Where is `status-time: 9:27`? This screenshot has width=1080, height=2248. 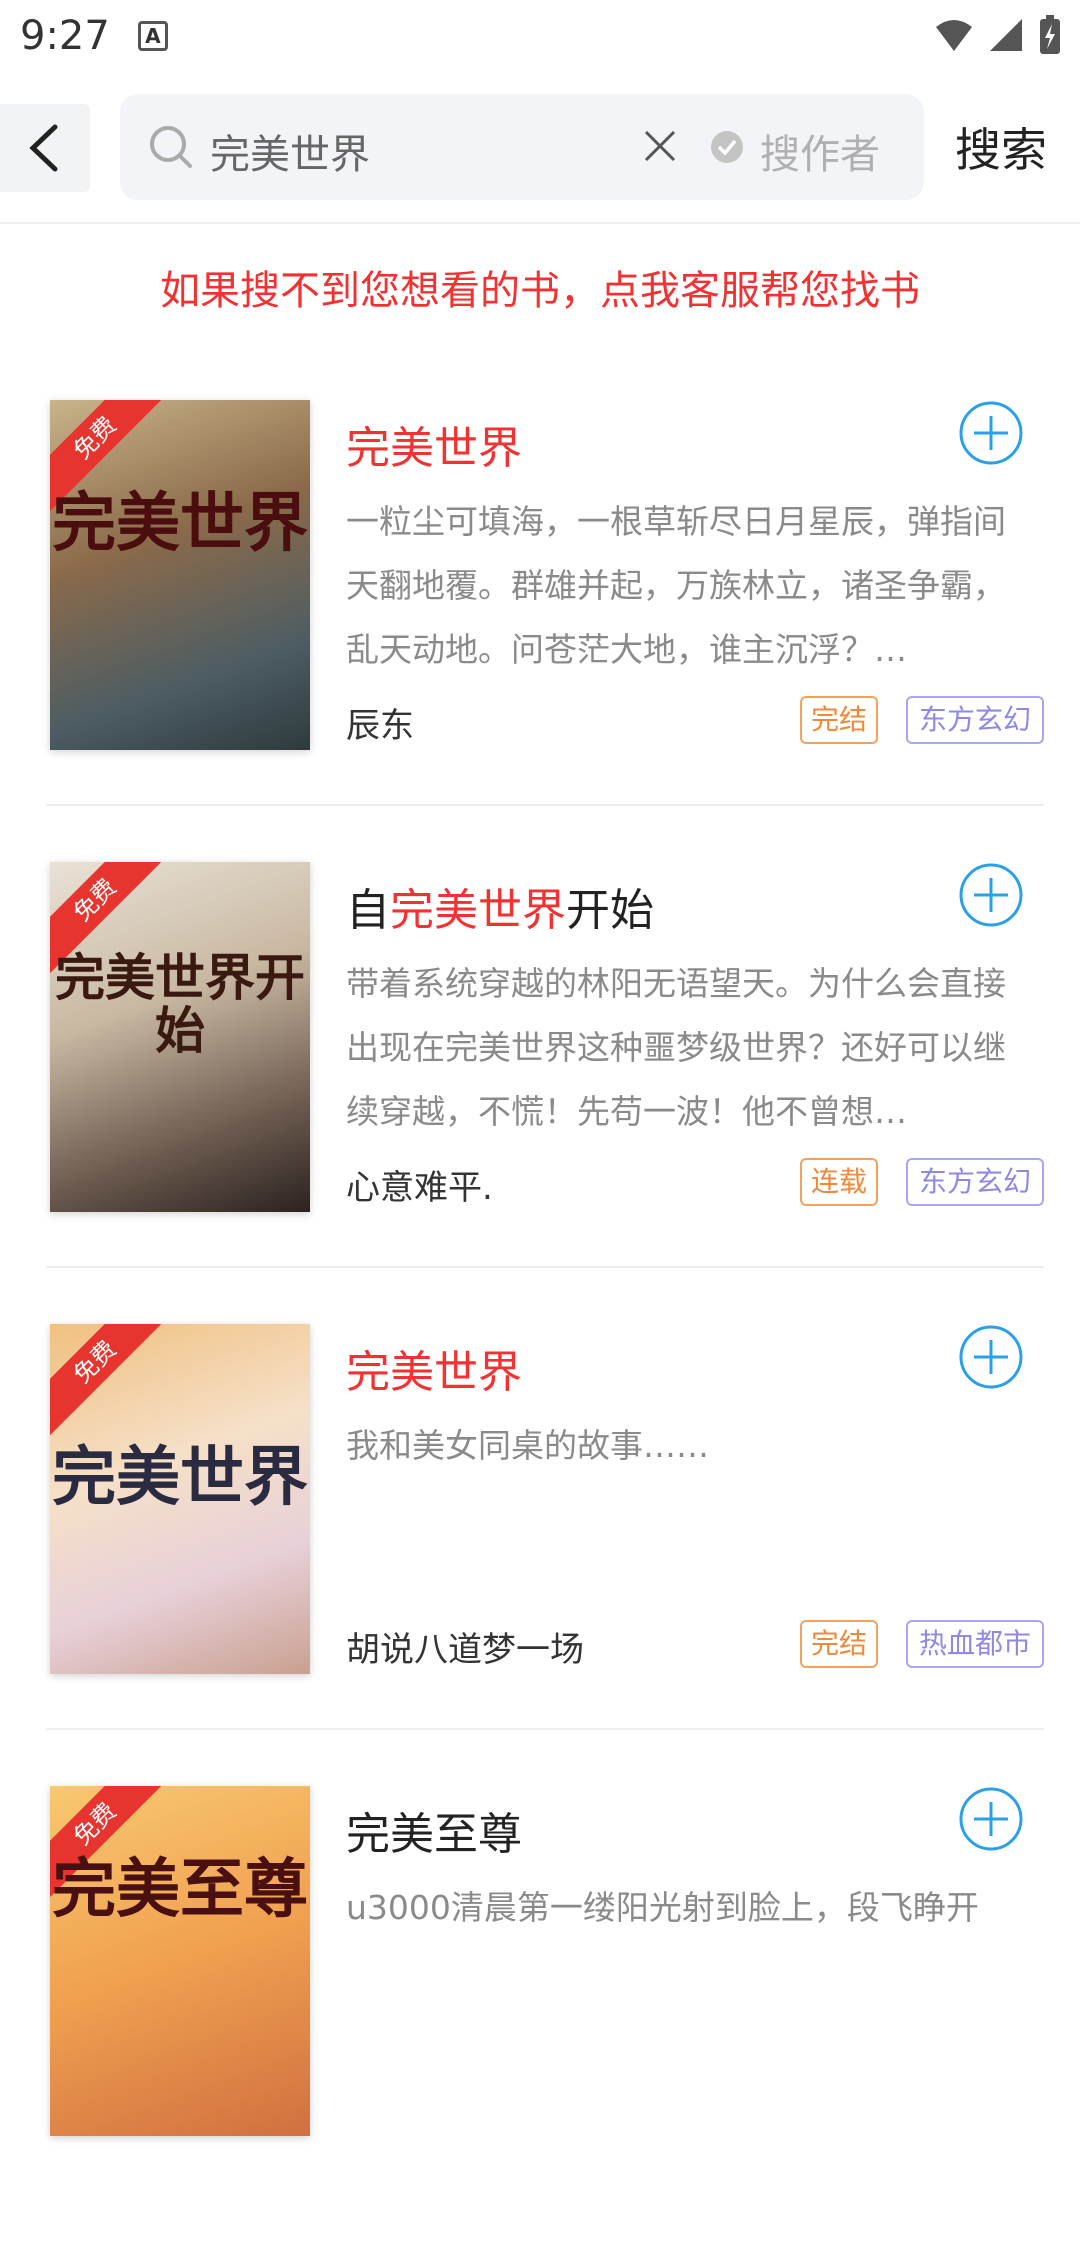
status-time: 9:27 is located at coordinates (65, 36).